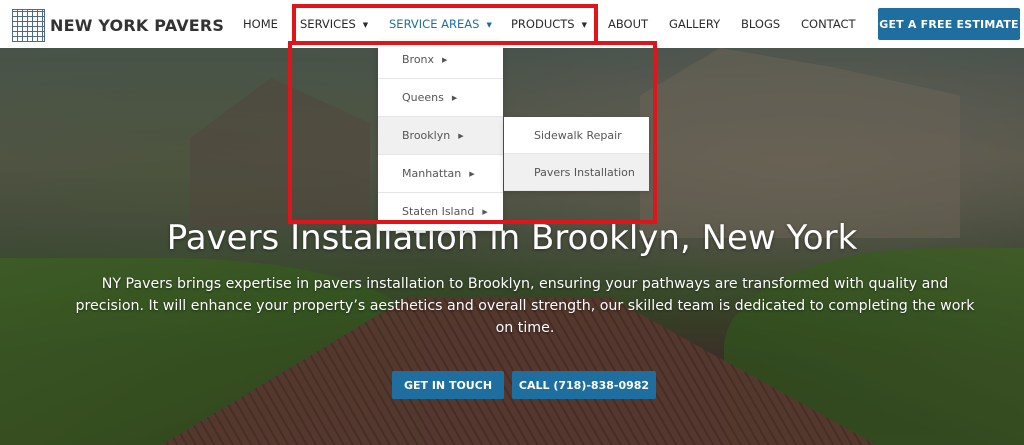  Describe the element at coordinates (549, 24) in the screenshot. I see `nav-products: PRODUCTS ▼` at that location.